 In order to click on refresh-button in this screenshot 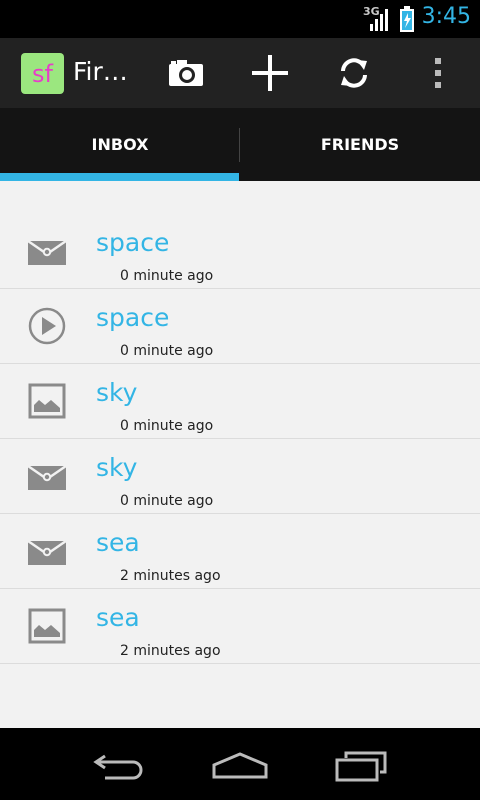, I will do `click(354, 73)`.